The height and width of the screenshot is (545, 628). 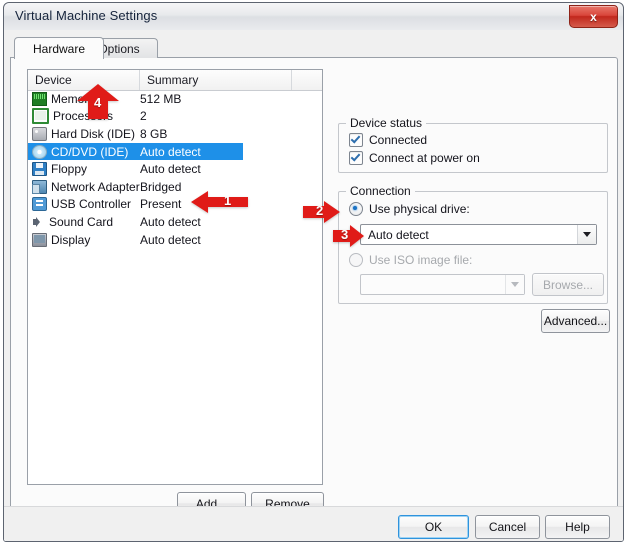 I want to click on device-cell: Network Adapter, so click(x=86, y=186).